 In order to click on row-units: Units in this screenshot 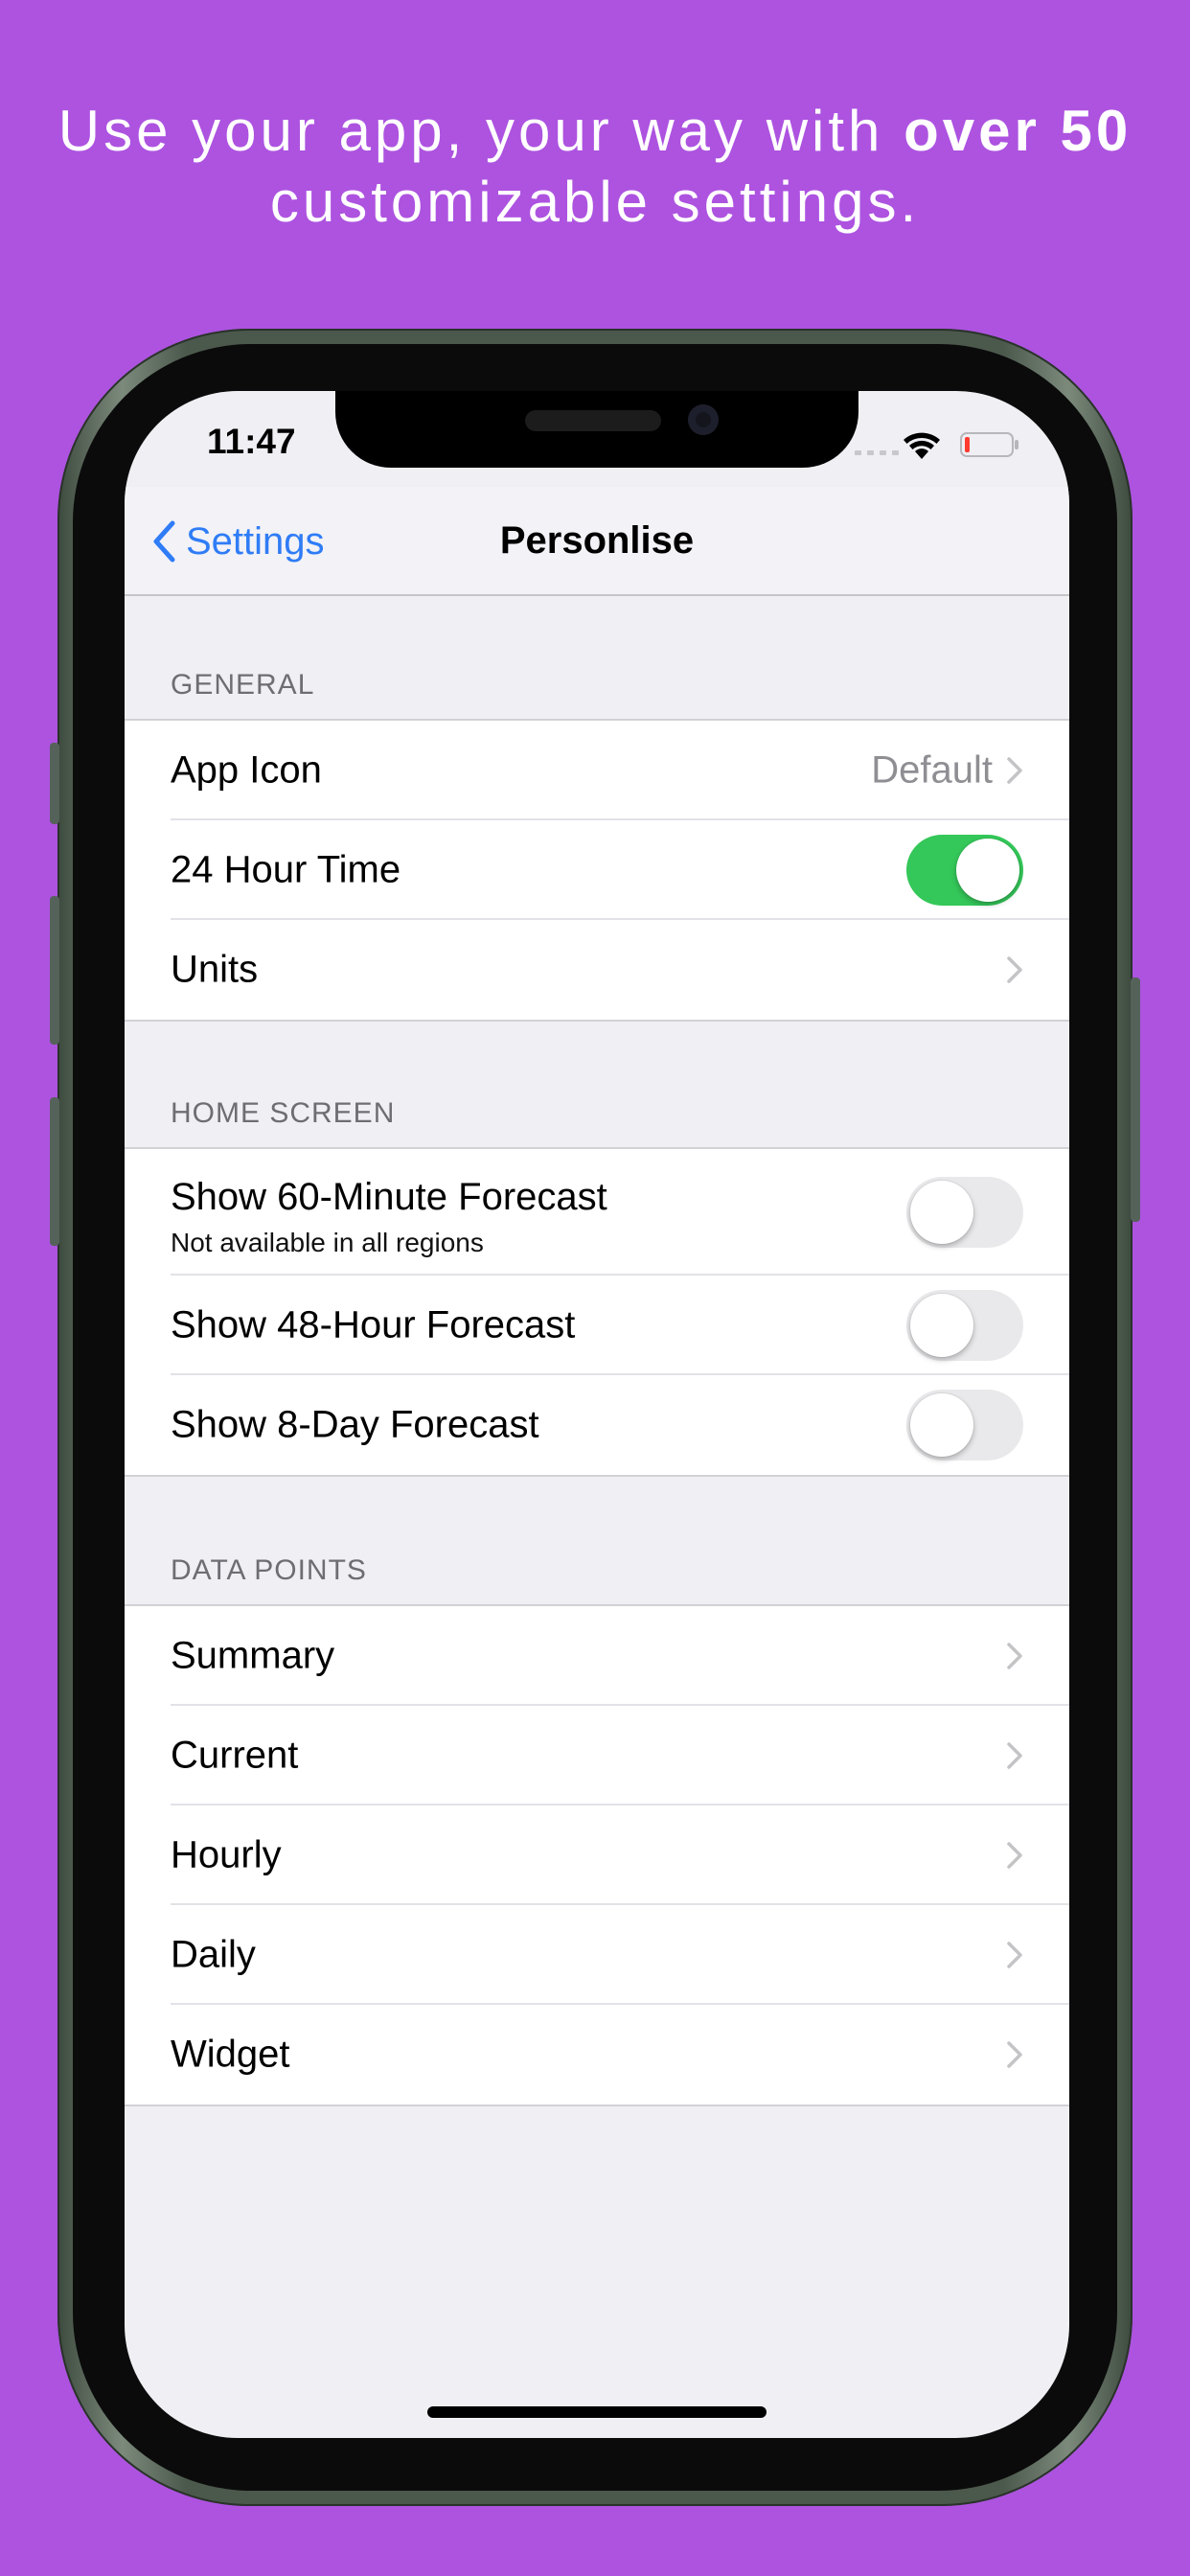, I will do `click(597, 970)`.